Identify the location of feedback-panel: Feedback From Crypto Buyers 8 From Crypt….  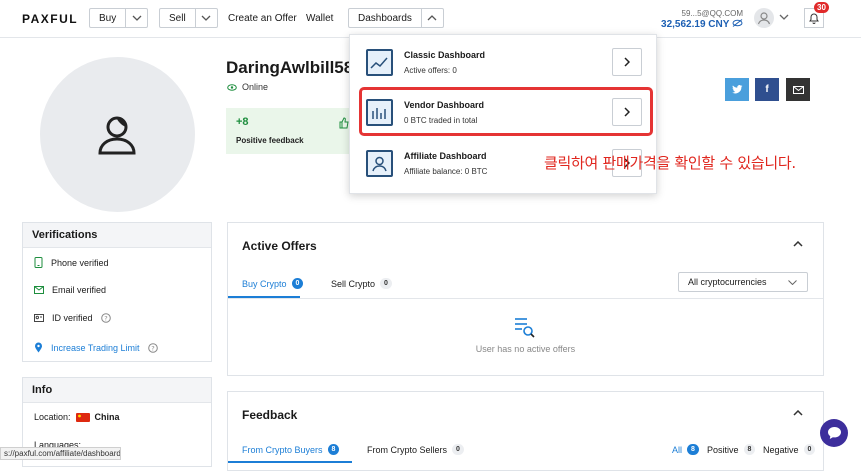
(525, 431).